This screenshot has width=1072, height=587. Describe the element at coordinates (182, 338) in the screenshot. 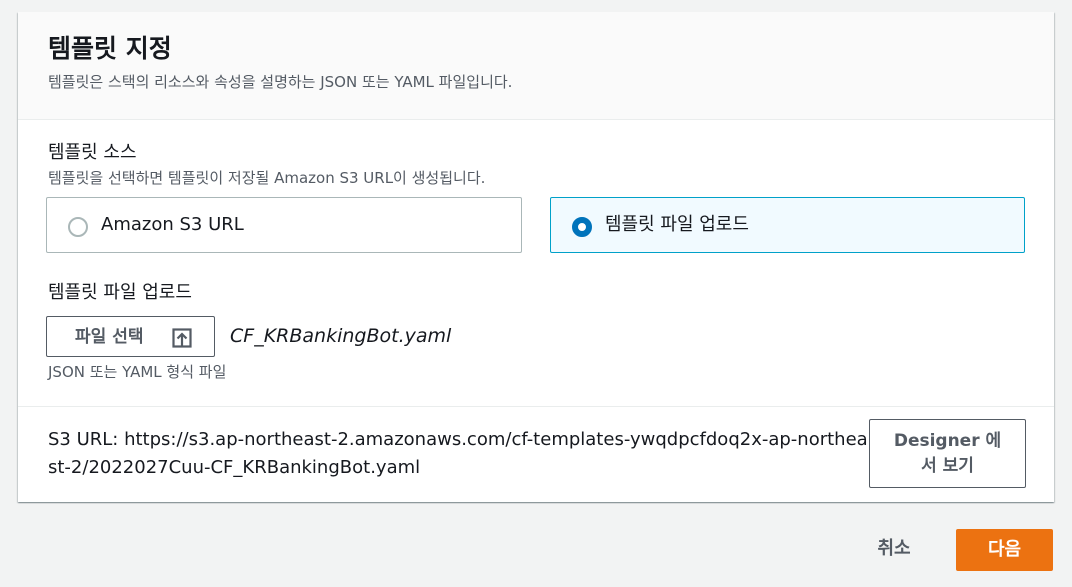

I see `upload-icon` at that location.